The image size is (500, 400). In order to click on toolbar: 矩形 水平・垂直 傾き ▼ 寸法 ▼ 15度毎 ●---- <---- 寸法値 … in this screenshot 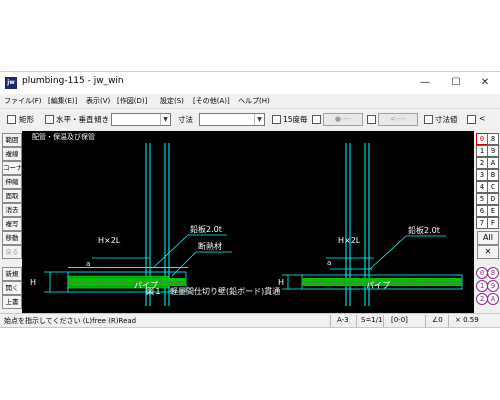, I will do `click(250, 120)`.